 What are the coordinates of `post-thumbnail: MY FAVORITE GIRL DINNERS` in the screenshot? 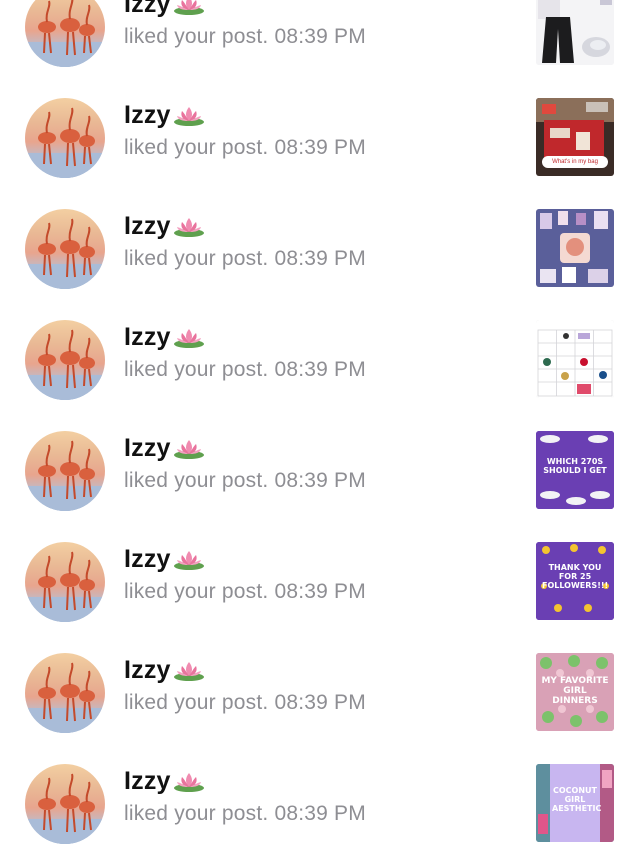 It's located at (575, 692).